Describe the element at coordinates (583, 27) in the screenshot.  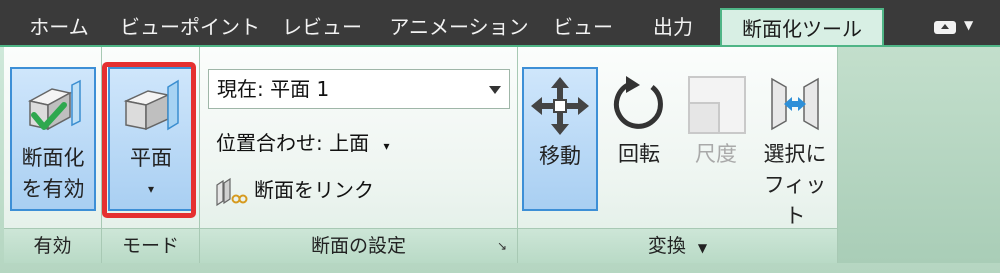
I see `tab-view: ビュー` at that location.